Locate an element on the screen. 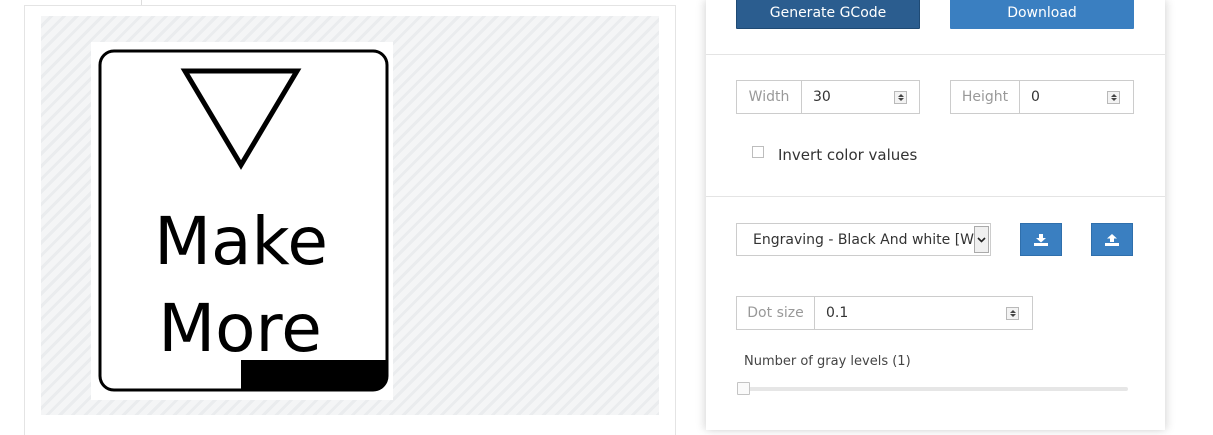 The image size is (1213, 435). upload-preset-button is located at coordinates (1112, 239).